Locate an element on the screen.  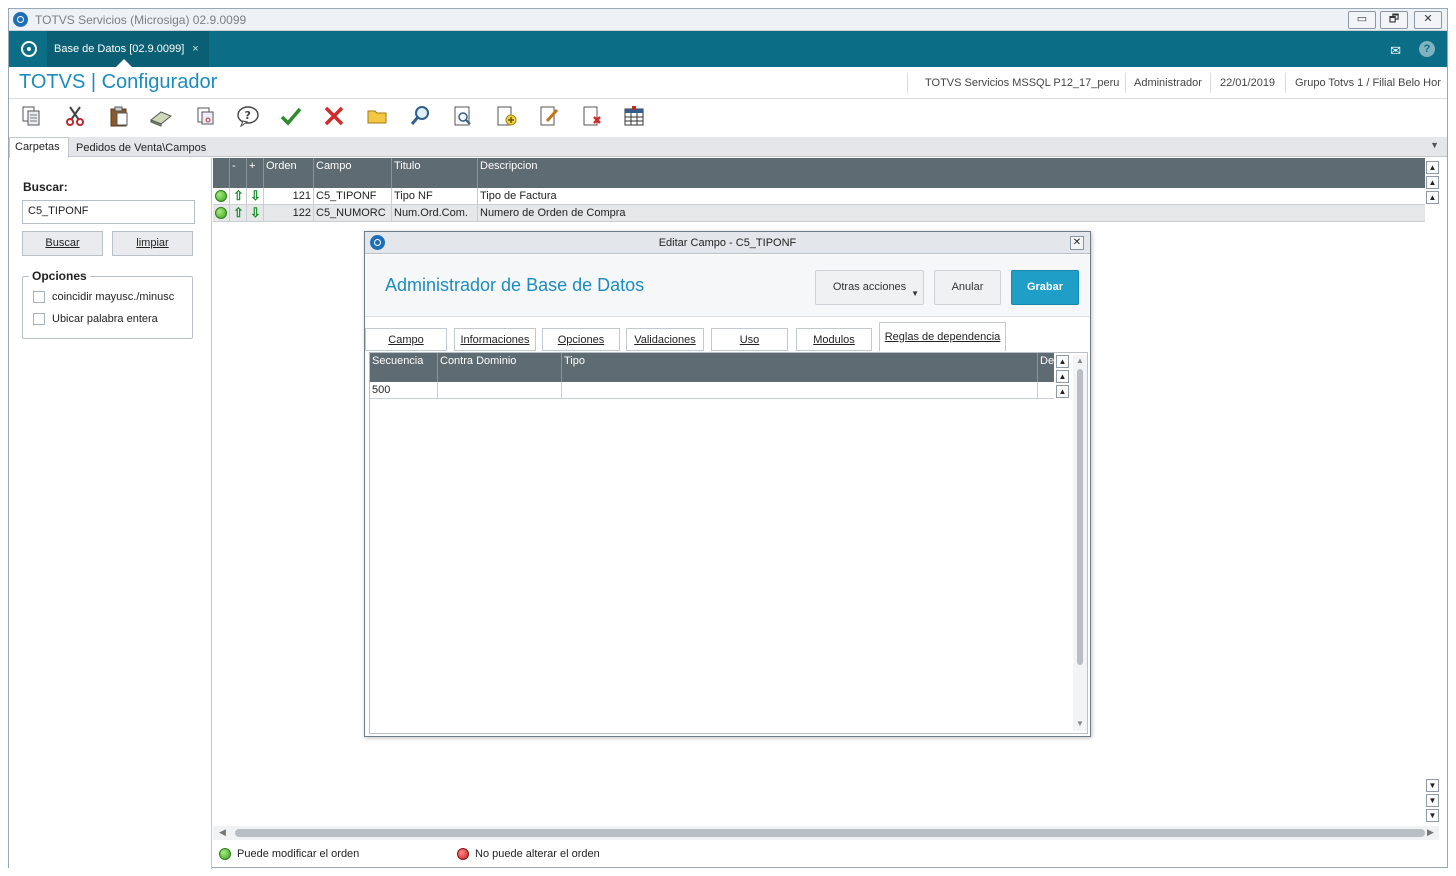
window-title: TOTVS Servicios (Microsiga) 02.9.0099 is located at coordinates (141, 20).